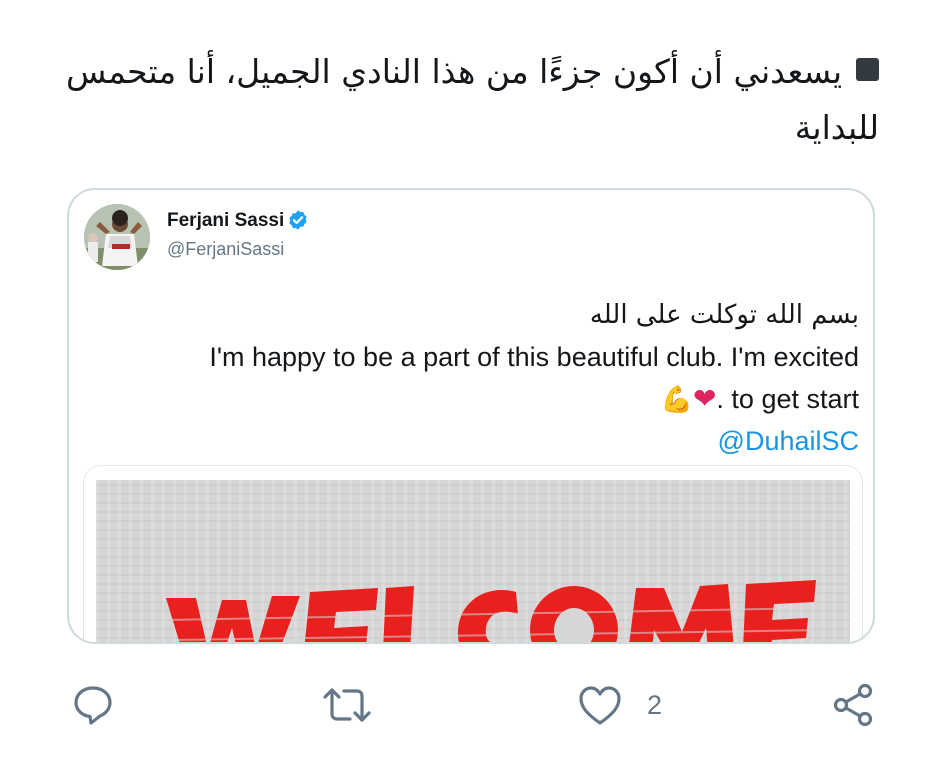 This screenshot has width=927, height=759. Describe the element at coordinates (225, 249) in the screenshot. I see `author-handle: @FerjaniSassi` at that location.